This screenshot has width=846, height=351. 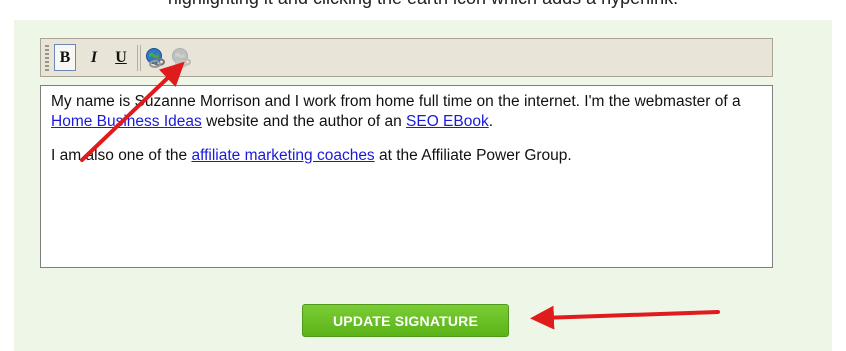 What do you see at coordinates (282, 155) in the screenshot?
I see `affiliate-marketing-coaches-link: affiliate marketing coaches` at bounding box center [282, 155].